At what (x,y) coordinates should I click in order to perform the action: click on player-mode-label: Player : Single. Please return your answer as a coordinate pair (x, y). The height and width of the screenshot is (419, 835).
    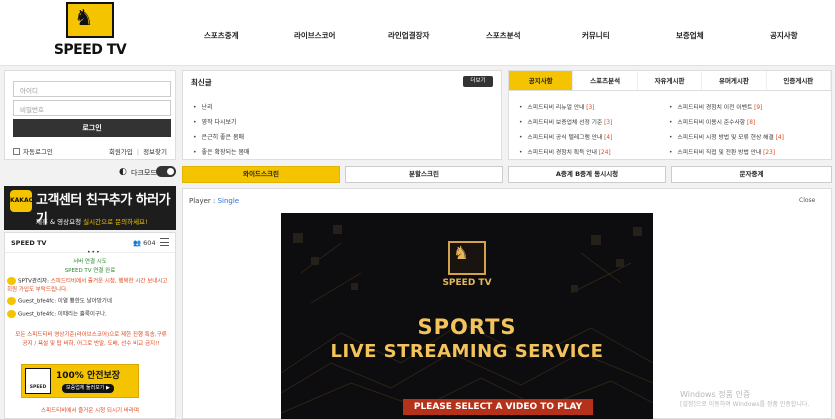
    Looking at the image, I should click on (214, 201).